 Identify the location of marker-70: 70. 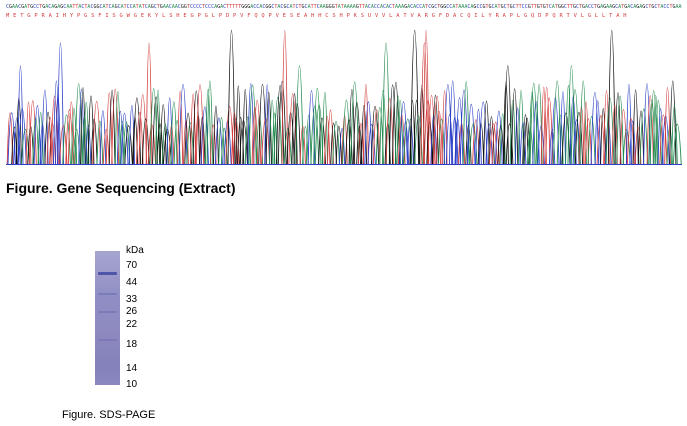
(132, 265).